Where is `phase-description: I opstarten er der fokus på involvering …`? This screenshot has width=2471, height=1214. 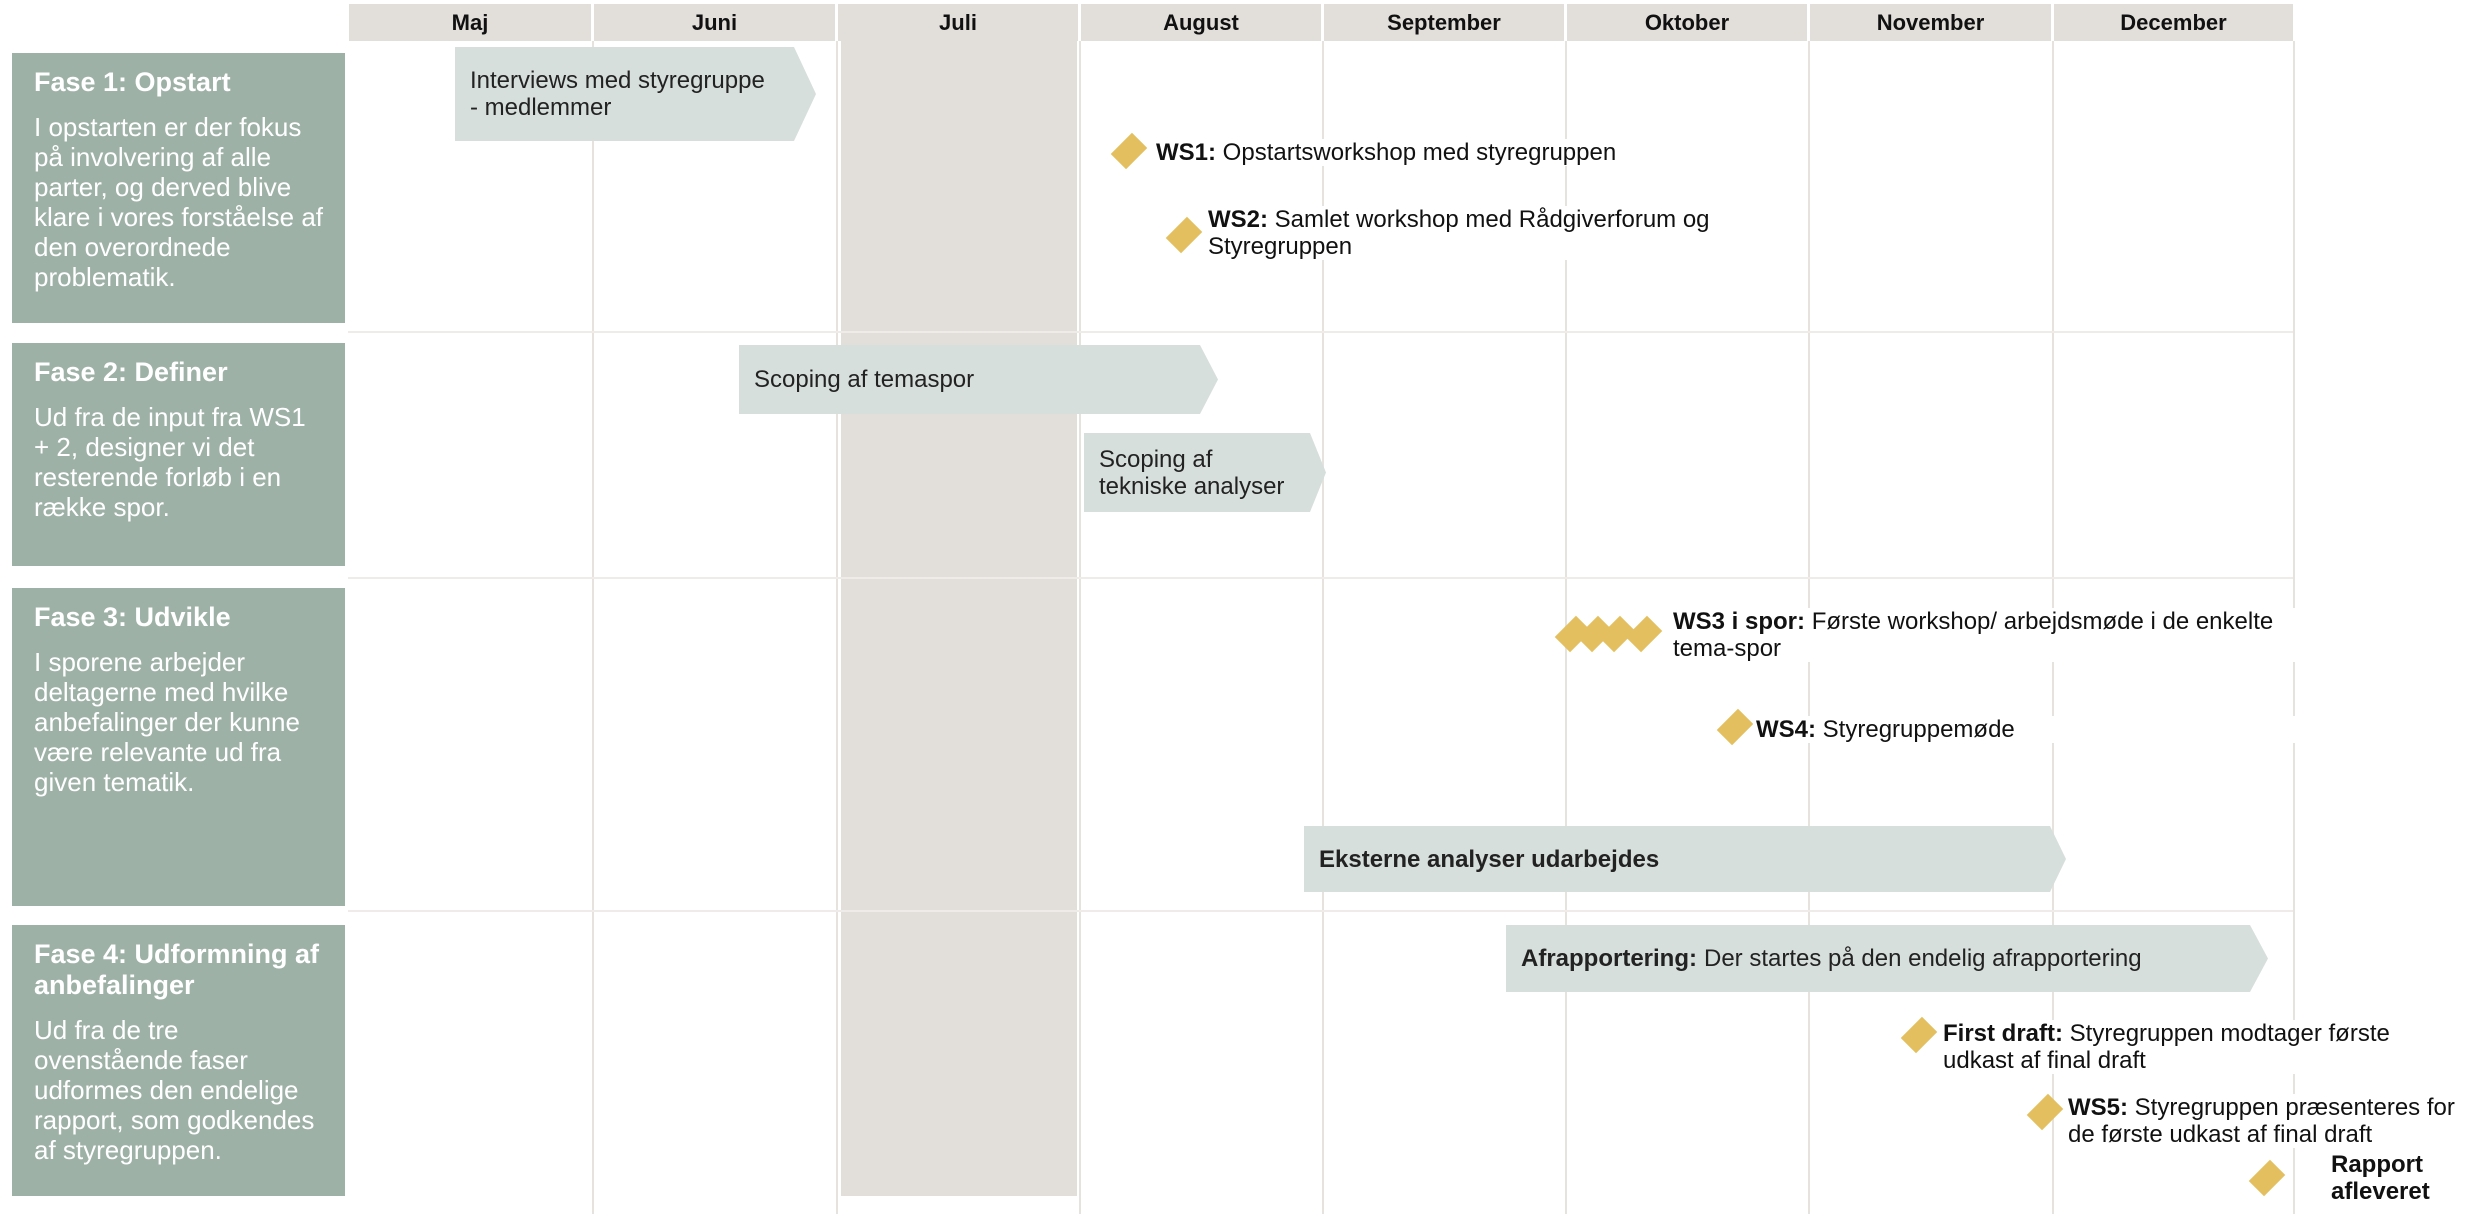
phase-description: I opstarten er der fokus på involvering … is located at coordinates (179, 202).